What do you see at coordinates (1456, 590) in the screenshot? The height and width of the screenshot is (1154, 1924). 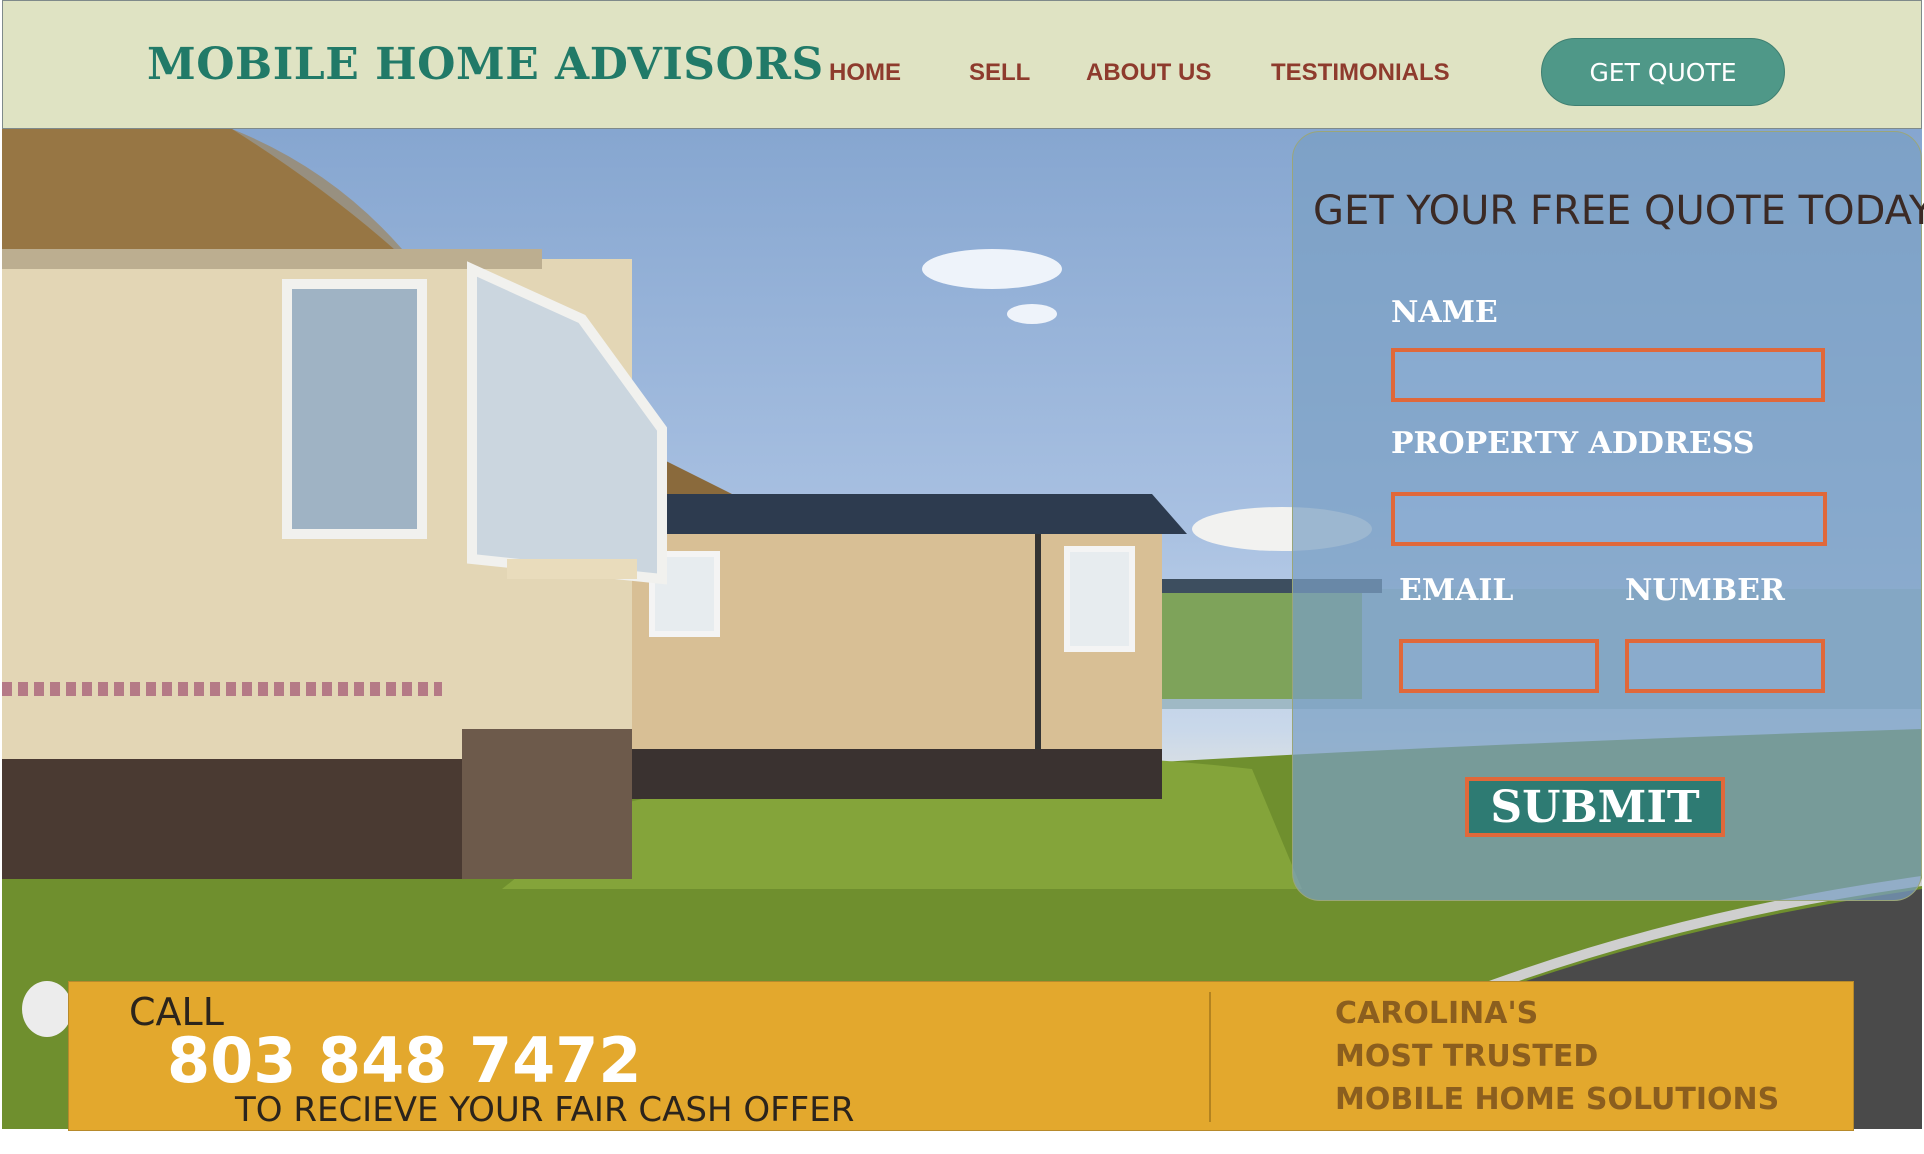 I see `email-label: EMAIL` at bounding box center [1456, 590].